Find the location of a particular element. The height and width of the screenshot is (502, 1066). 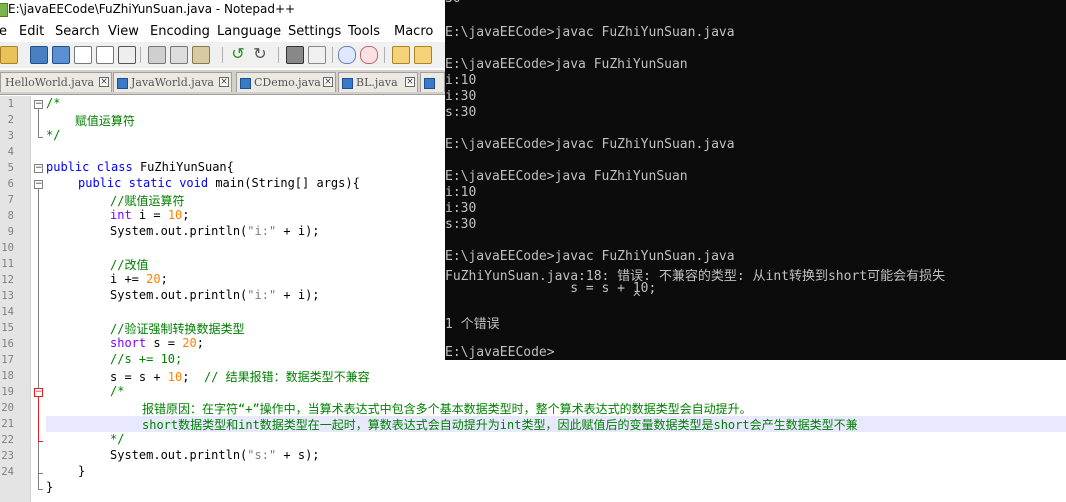

zoom-in-icon is located at coordinates (347, 55).